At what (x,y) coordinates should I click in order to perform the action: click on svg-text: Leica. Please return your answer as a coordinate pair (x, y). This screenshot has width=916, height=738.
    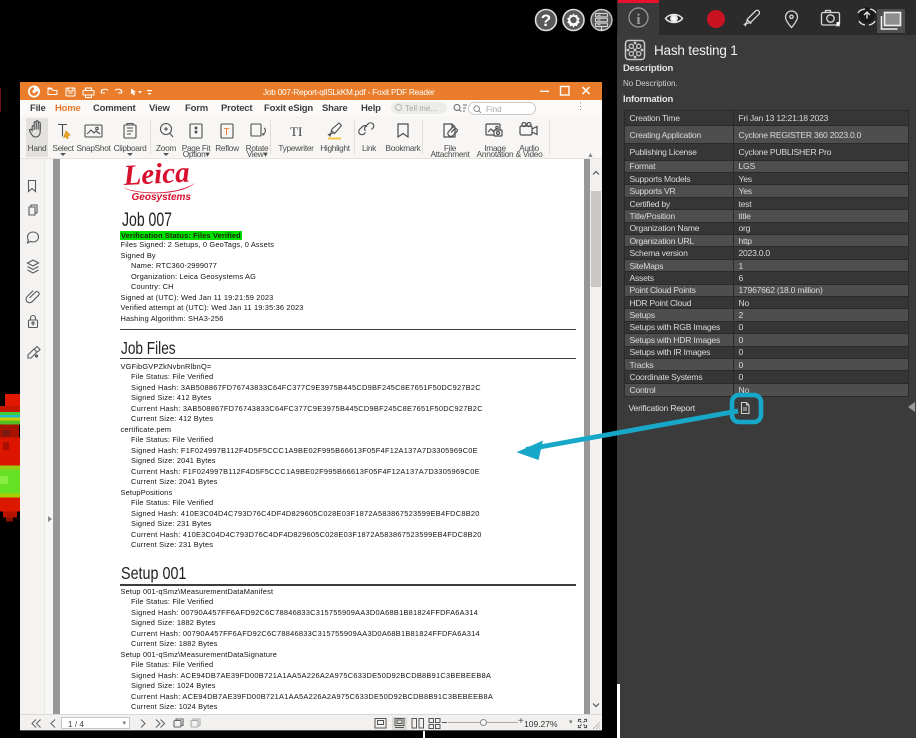
    Looking at the image, I should click on (156, 176).